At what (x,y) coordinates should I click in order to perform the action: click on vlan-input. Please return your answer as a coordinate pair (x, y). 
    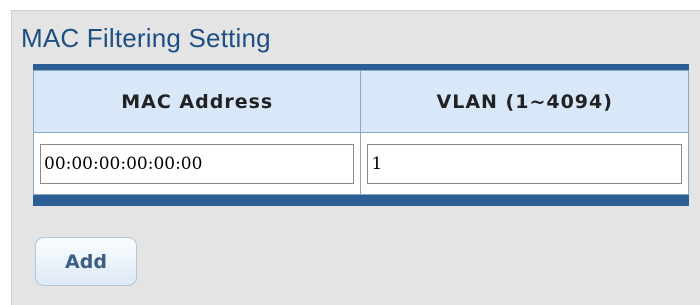
    Looking at the image, I should click on (524, 163).